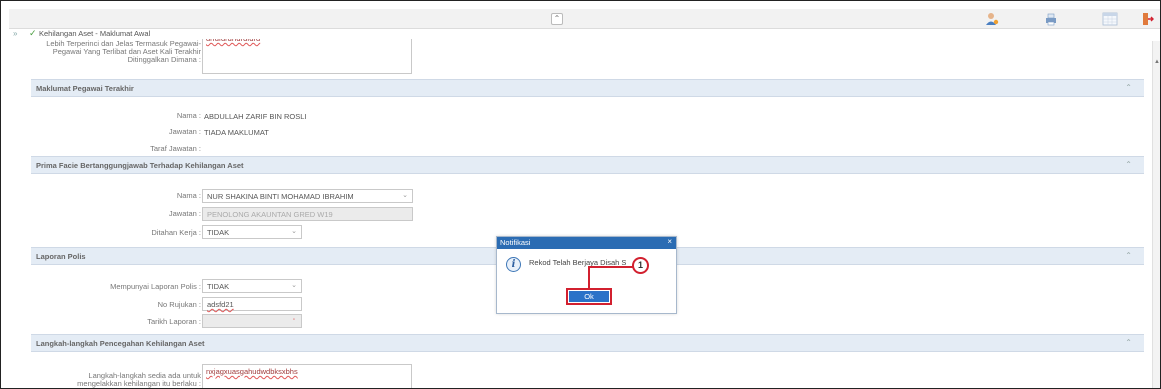  I want to click on step-callout-badge: 1, so click(640, 265).